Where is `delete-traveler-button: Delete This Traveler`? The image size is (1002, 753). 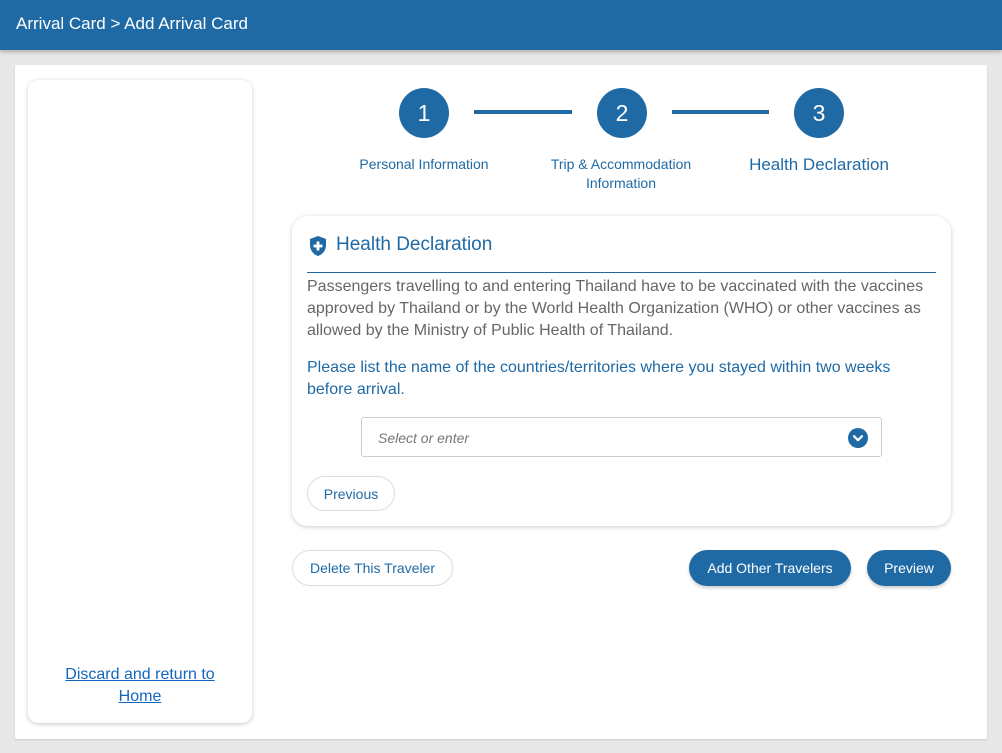 delete-traveler-button: Delete This Traveler is located at coordinates (372, 568).